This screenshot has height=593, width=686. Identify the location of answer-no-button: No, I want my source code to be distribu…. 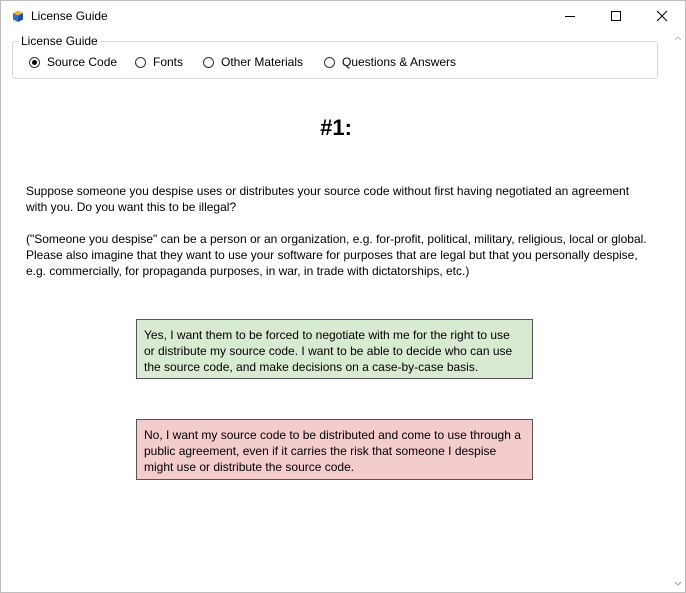
(334, 449).